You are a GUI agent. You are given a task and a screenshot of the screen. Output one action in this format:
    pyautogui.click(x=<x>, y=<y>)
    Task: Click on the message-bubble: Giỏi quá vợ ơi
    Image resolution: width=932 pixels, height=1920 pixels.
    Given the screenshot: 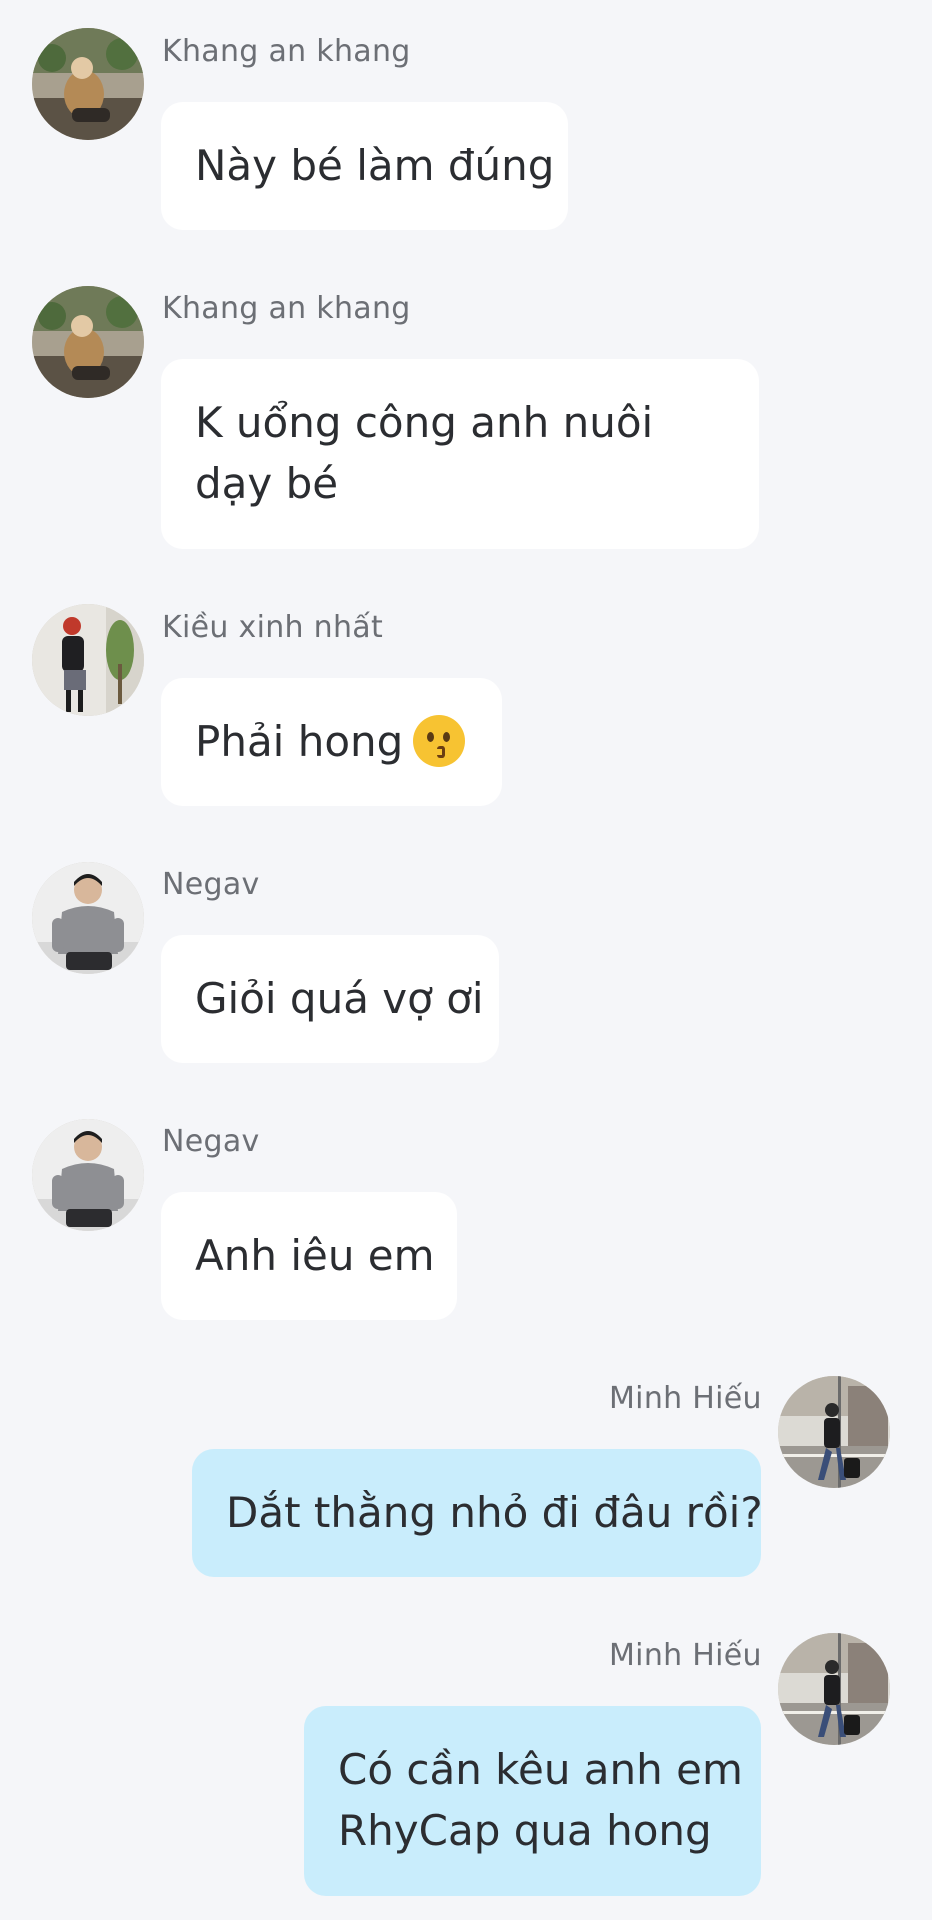 What is the action you would take?
    pyautogui.click(x=330, y=999)
    